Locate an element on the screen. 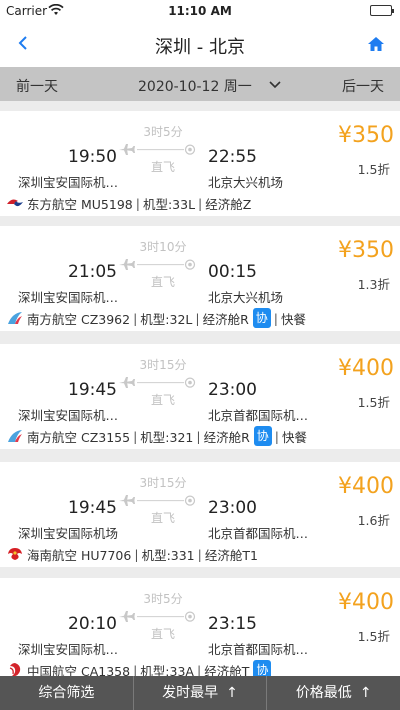 The height and width of the screenshot is (710, 400). airline-flight-number: 海南航空 HU7706 is located at coordinates (79, 555).